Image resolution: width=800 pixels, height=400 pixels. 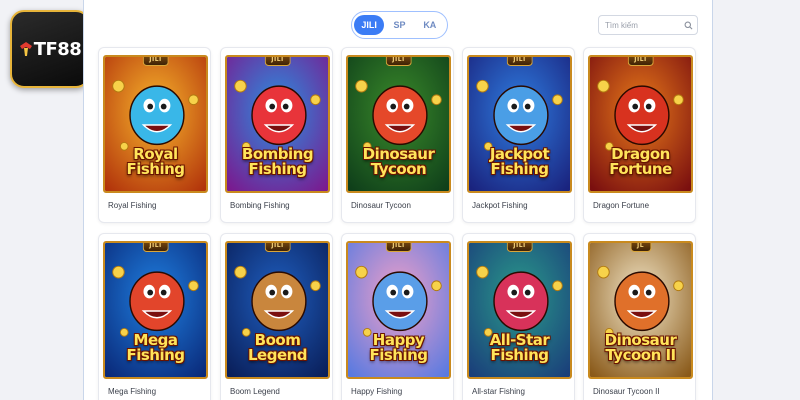 What do you see at coordinates (376, 391) in the screenshot?
I see `game-name: Happy Fishing` at bounding box center [376, 391].